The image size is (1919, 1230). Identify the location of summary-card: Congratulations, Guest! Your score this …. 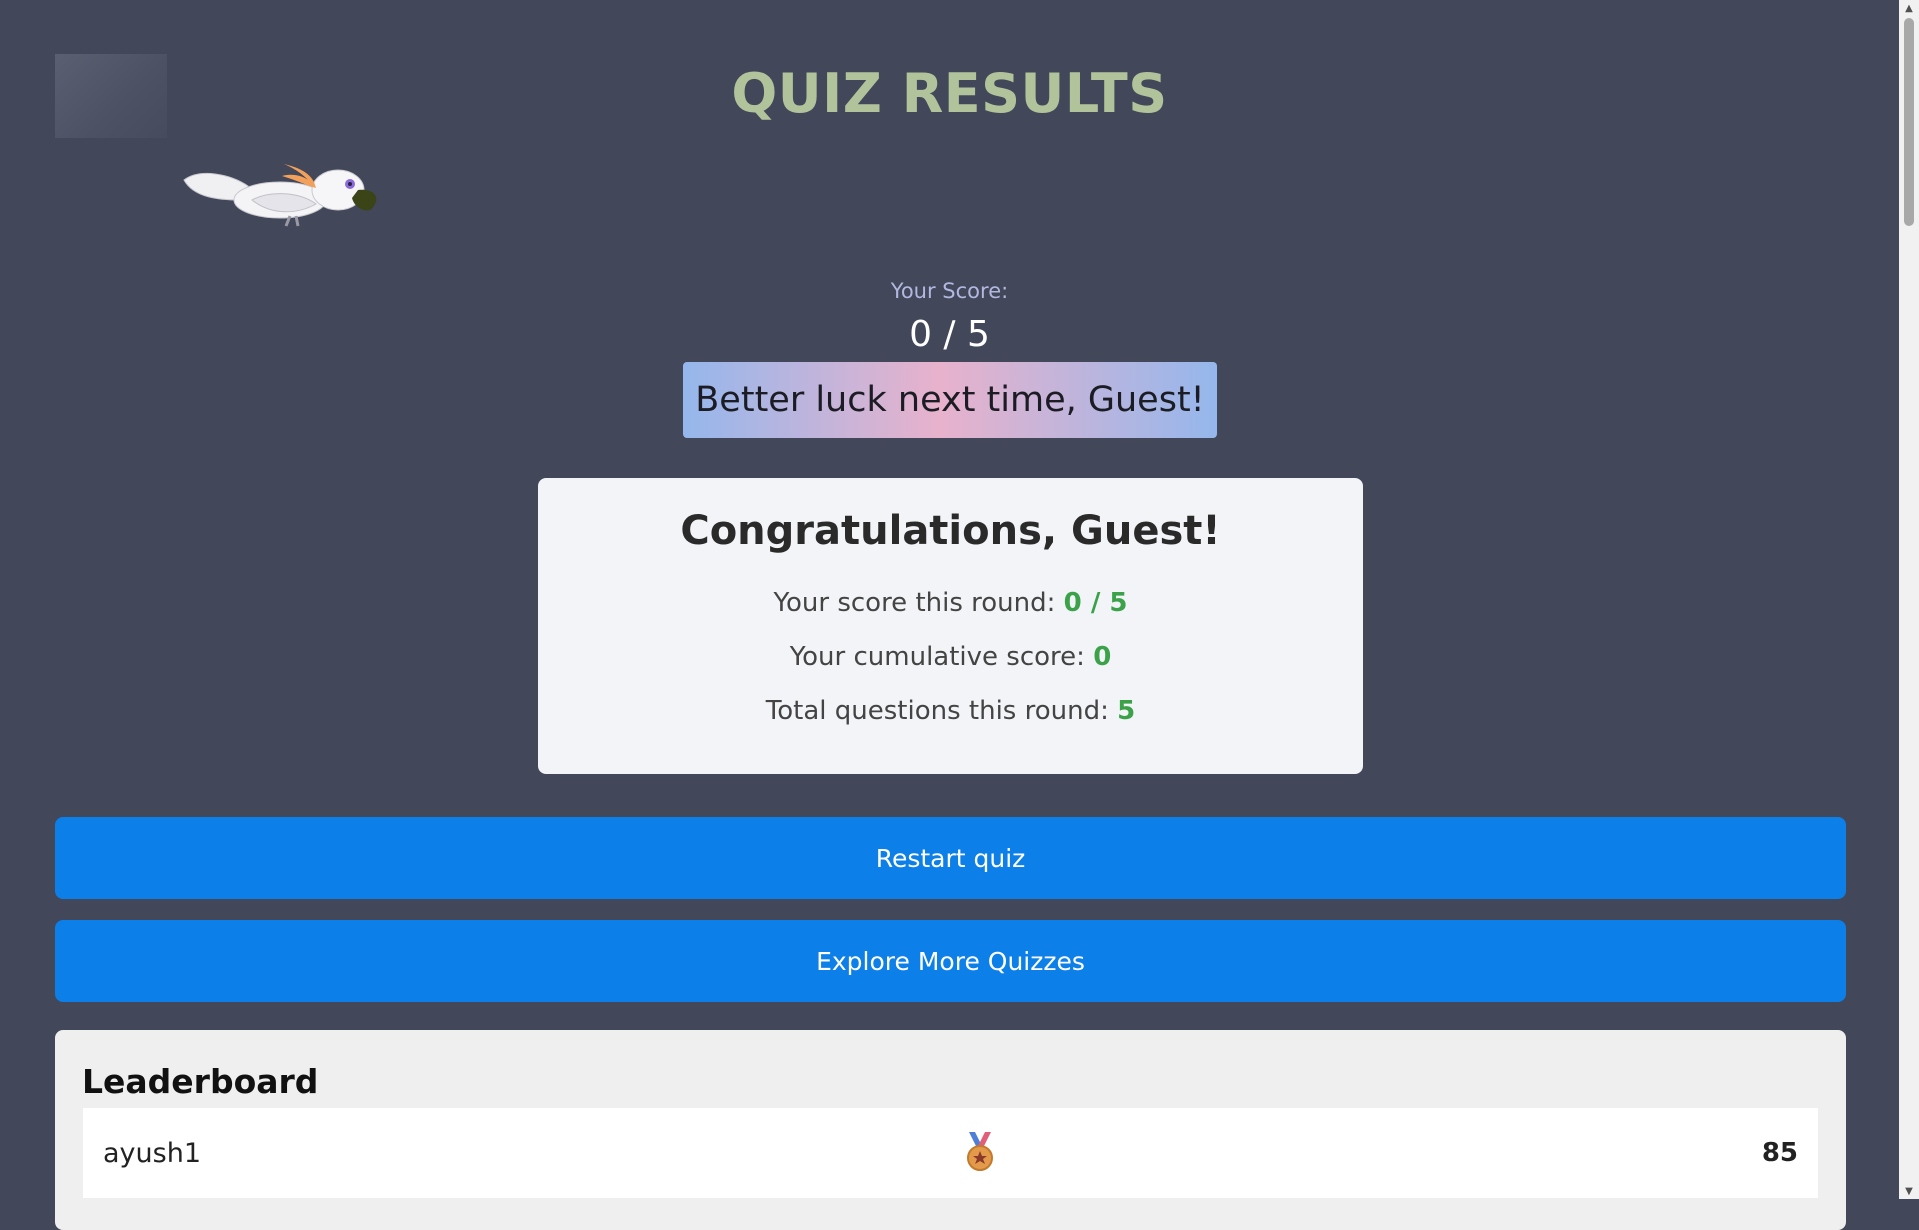
(950, 626).